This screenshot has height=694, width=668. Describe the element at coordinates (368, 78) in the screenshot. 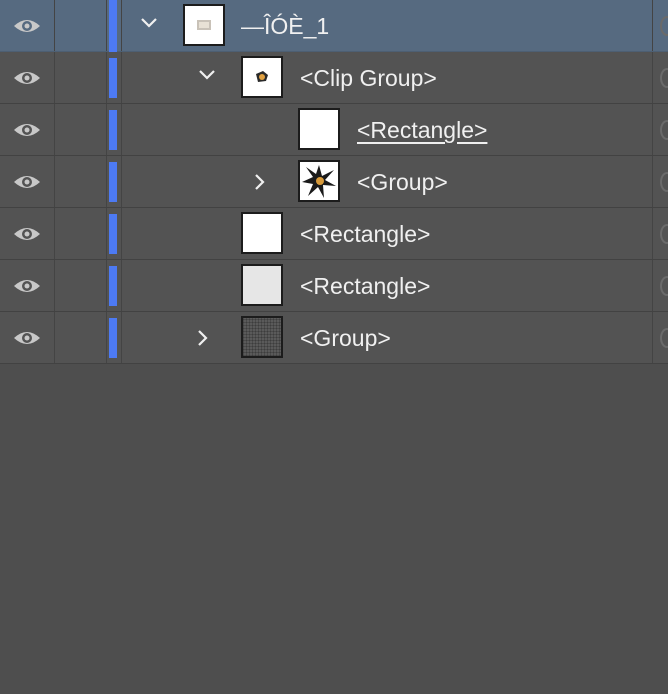

I see `layer-name: <Clip Group>` at that location.